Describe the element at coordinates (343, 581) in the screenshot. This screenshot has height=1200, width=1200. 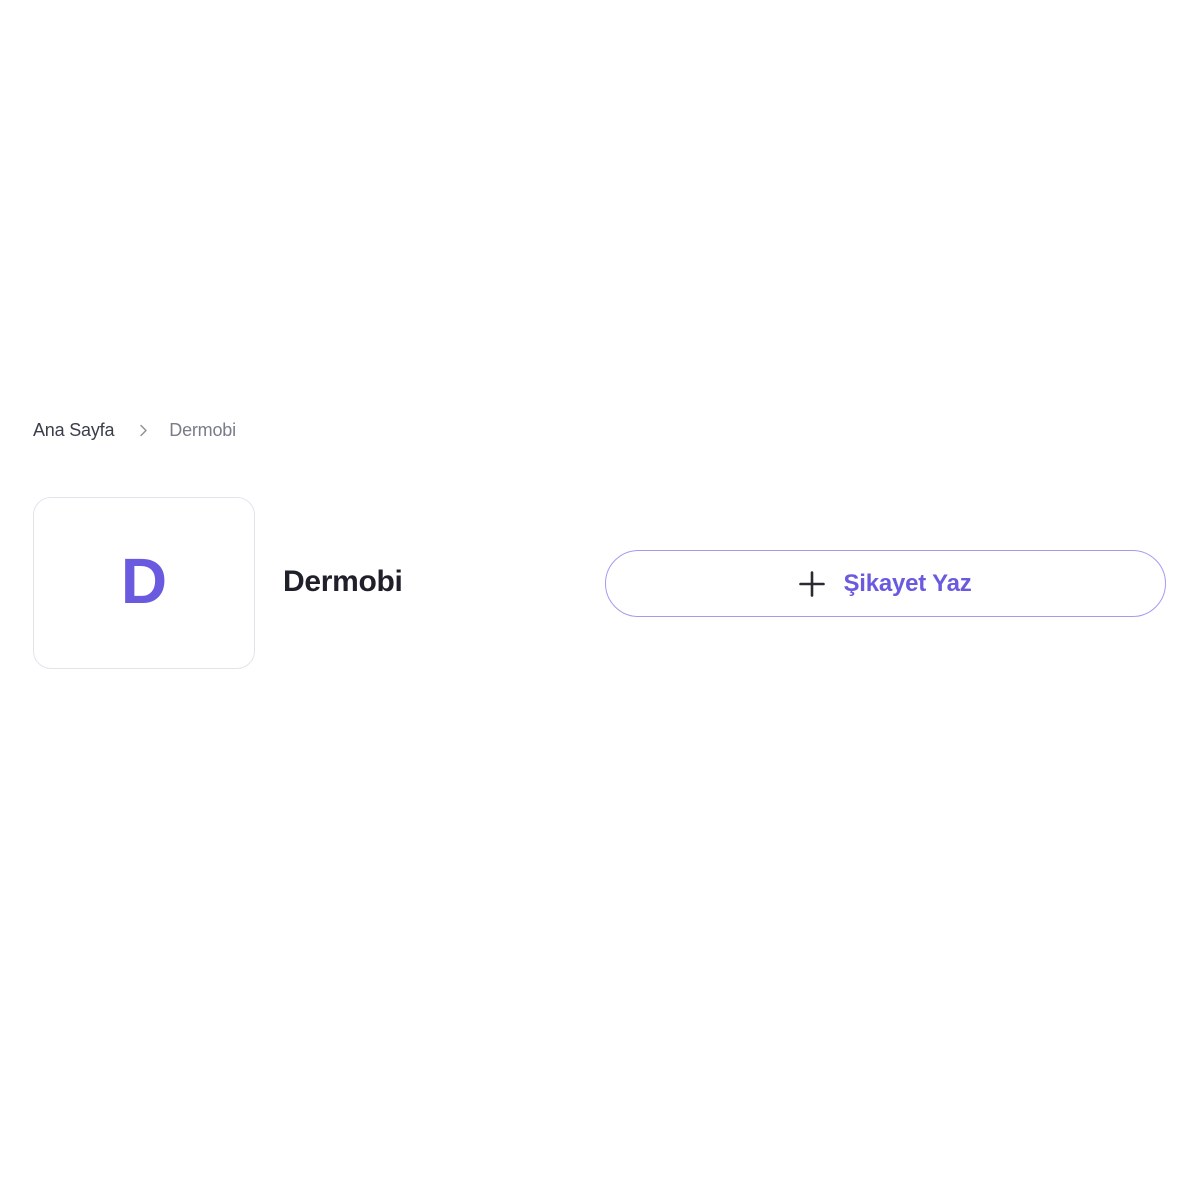
I see `company-name: Dermobi` at that location.